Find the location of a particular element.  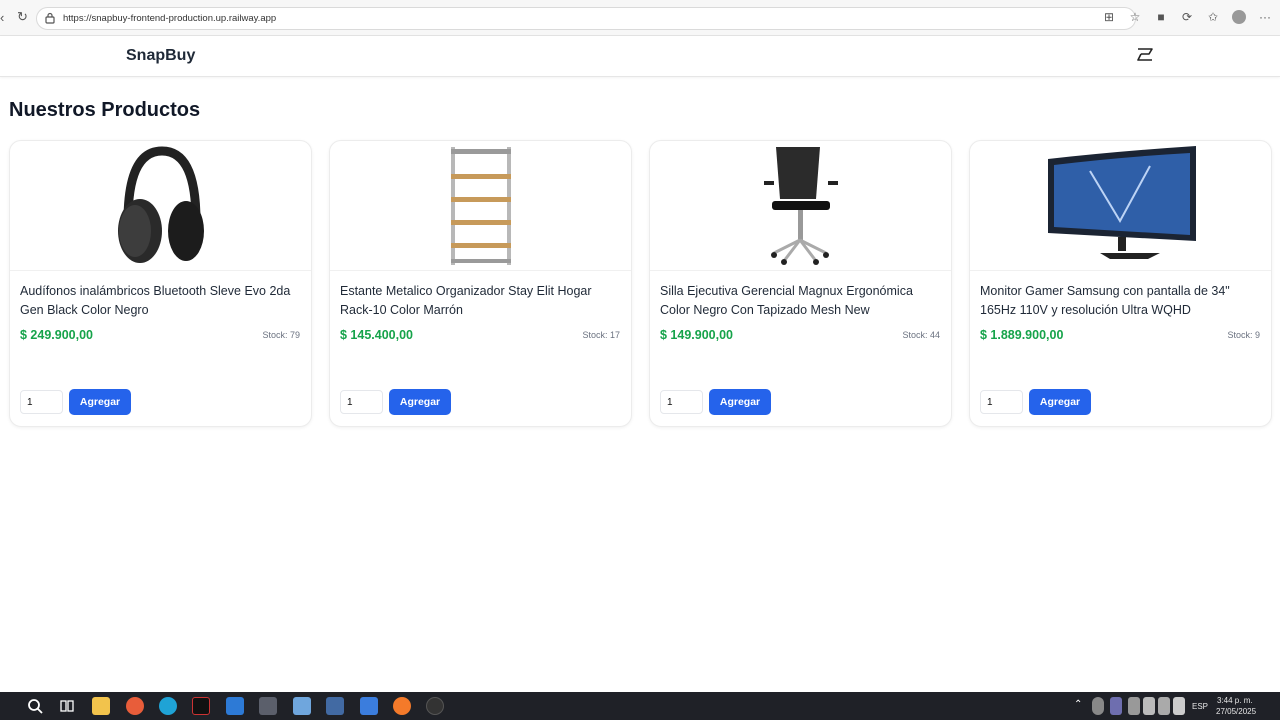

headphones-icon is located at coordinates (161, 204).